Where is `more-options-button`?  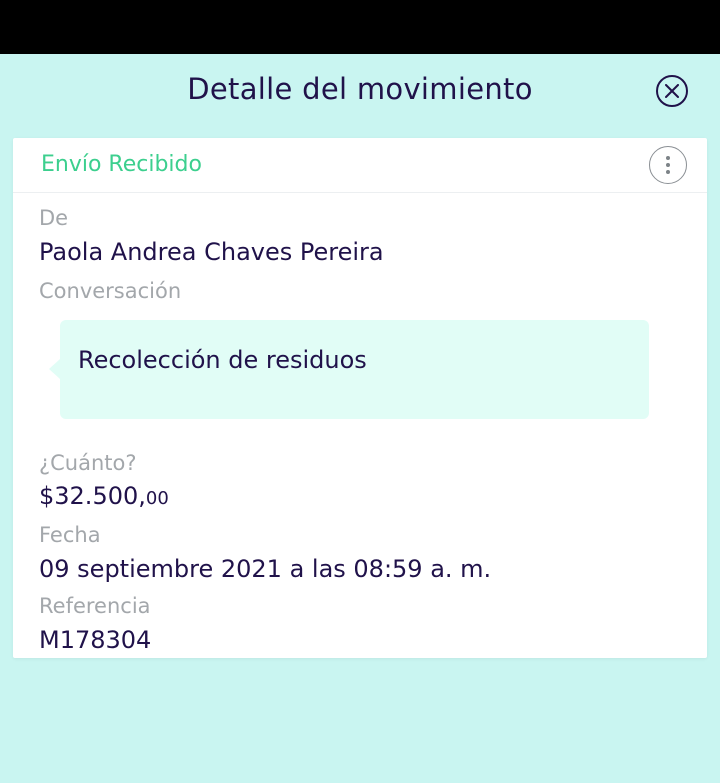 more-options-button is located at coordinates (668, 165).